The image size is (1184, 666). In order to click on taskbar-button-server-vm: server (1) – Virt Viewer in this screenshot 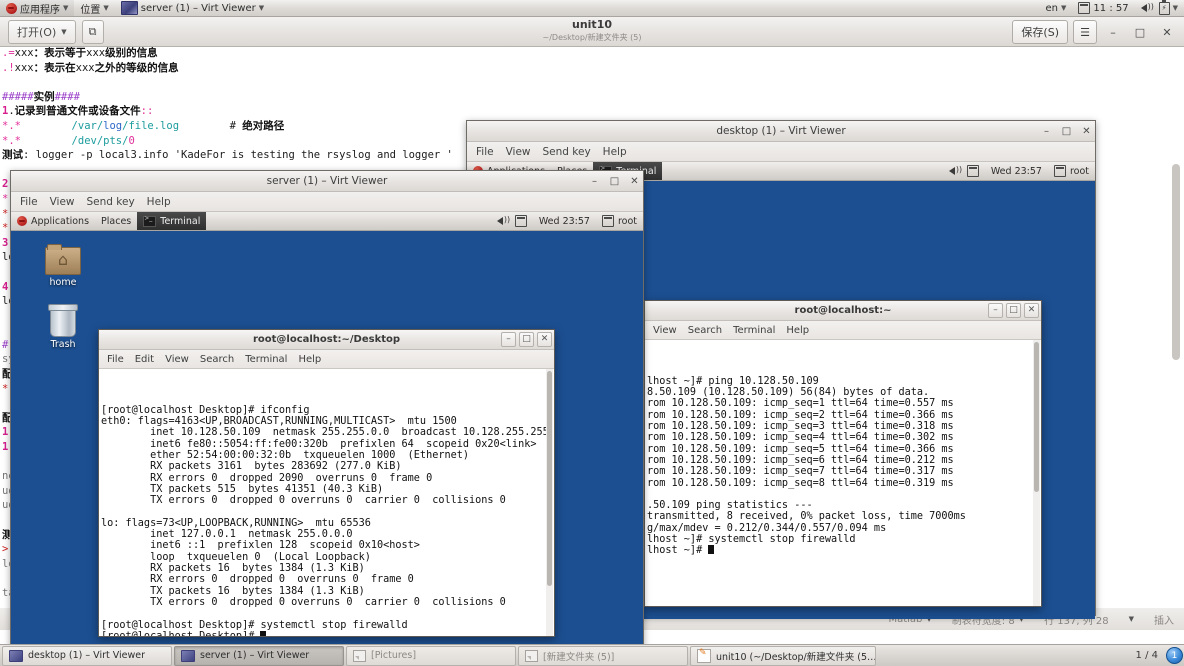, I will do `click(259, 655)`.